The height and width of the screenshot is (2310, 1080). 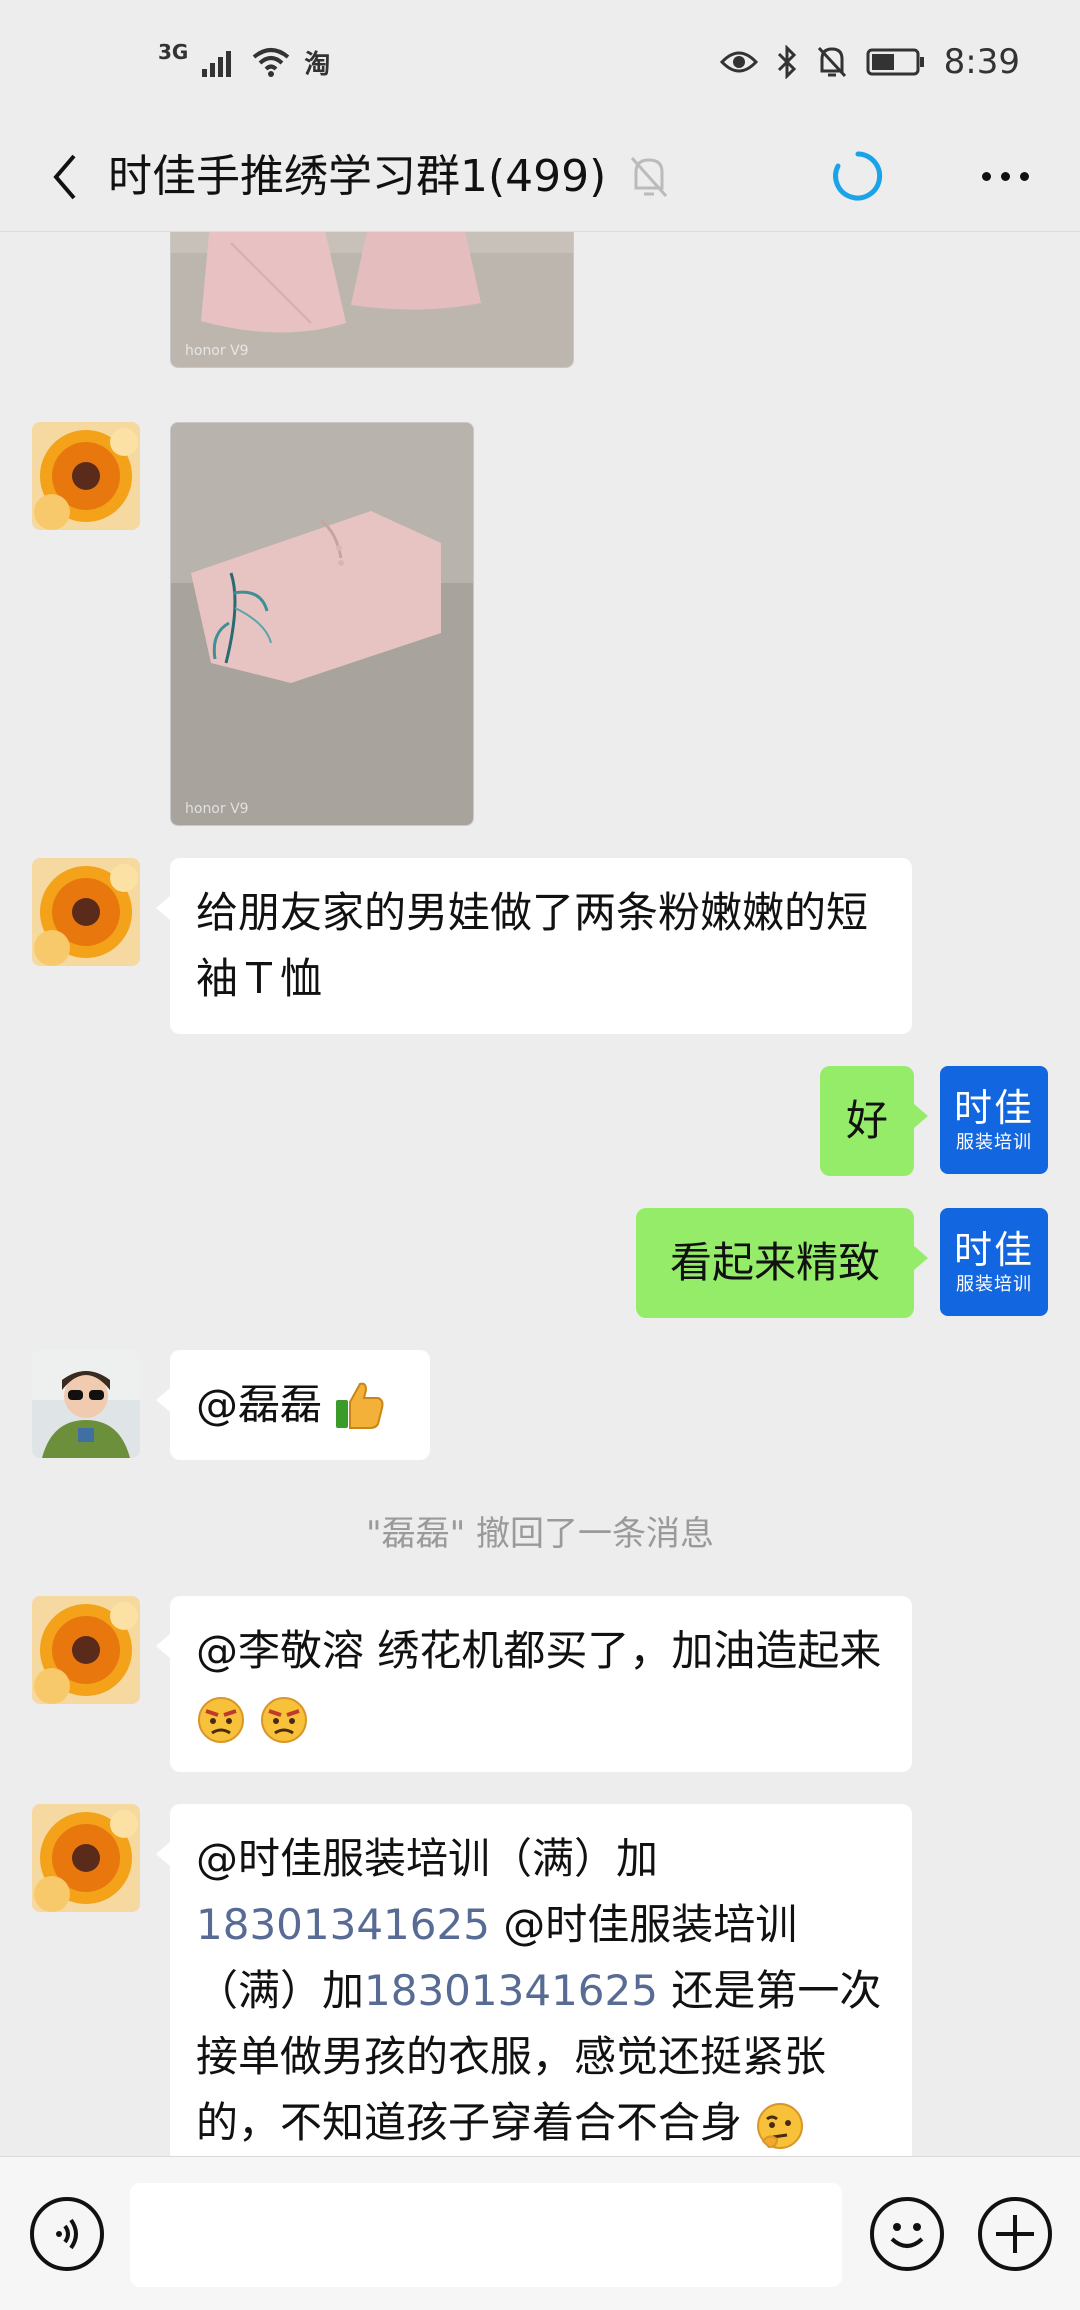 I want to click on message-bubble: @磊磊, so click(x=293, y=1405).